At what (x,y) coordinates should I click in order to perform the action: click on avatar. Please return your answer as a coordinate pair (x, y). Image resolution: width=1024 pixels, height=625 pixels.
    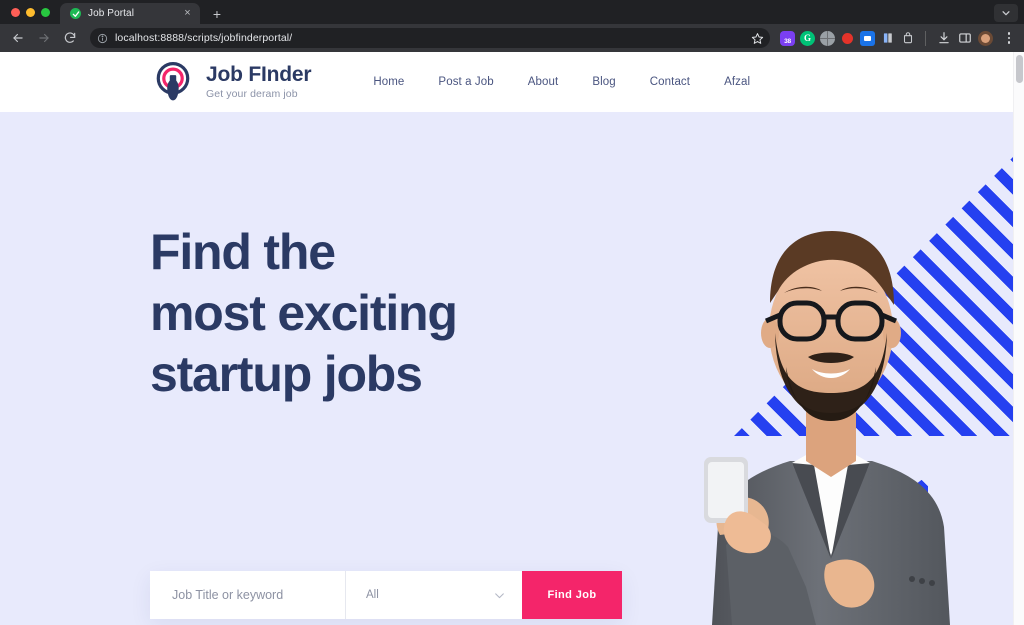
    Looking at the image, I should click on (985, 38).